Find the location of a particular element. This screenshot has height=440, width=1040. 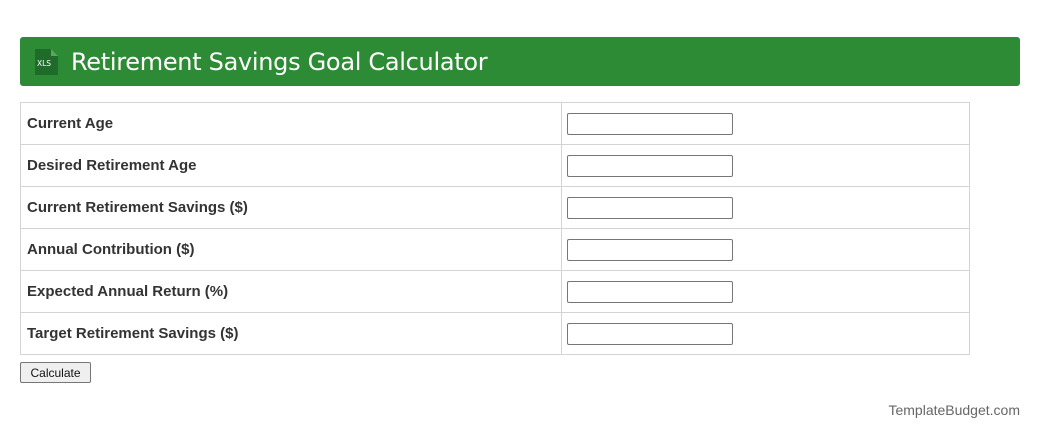

form-row-annual-contribution: Annual Contribution ($) is located at coordinates (495, 249).